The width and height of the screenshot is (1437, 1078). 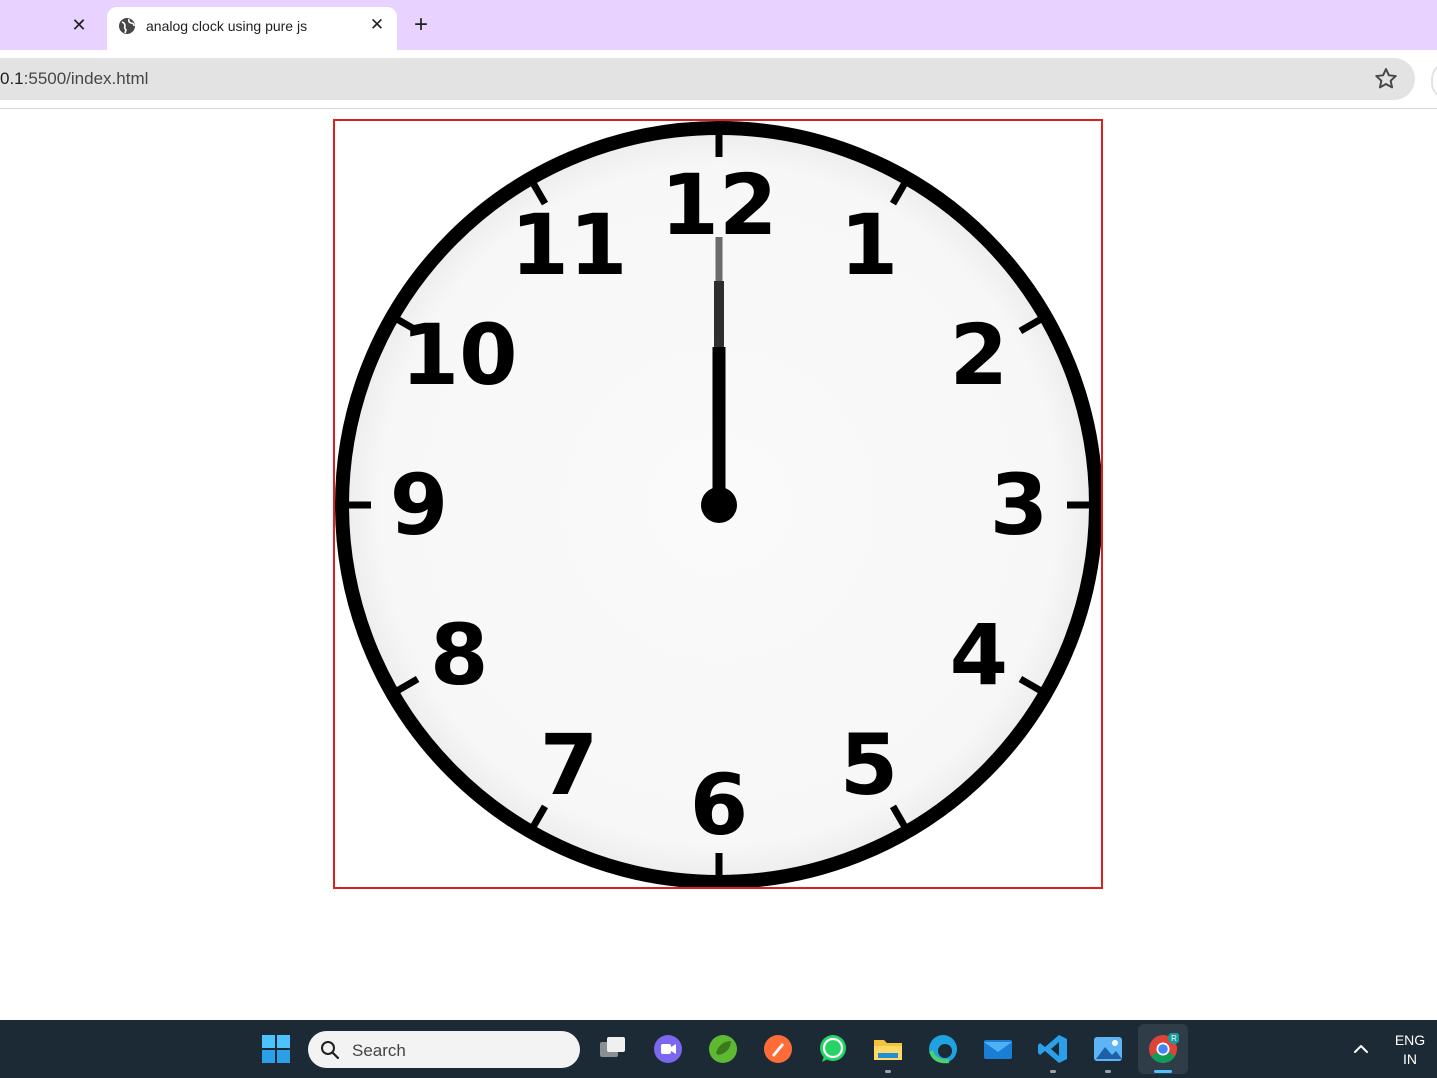 What do you see at coordinates (1410, 1040) in the screenshot?
I see `language-code: ENG` at bounding box center [1410, 1040].